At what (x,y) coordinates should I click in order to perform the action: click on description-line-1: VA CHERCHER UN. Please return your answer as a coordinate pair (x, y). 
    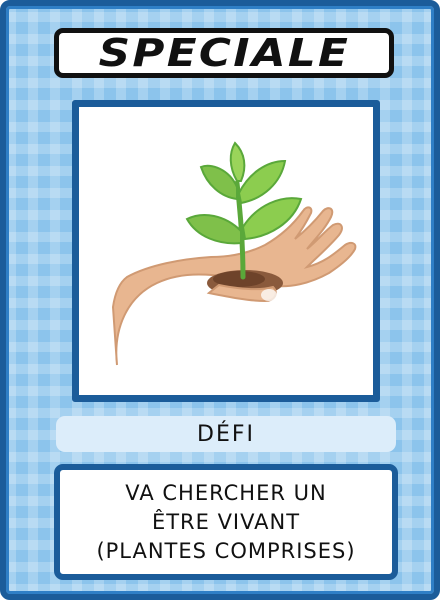
    Looking at the image, I should click on (226, 492).